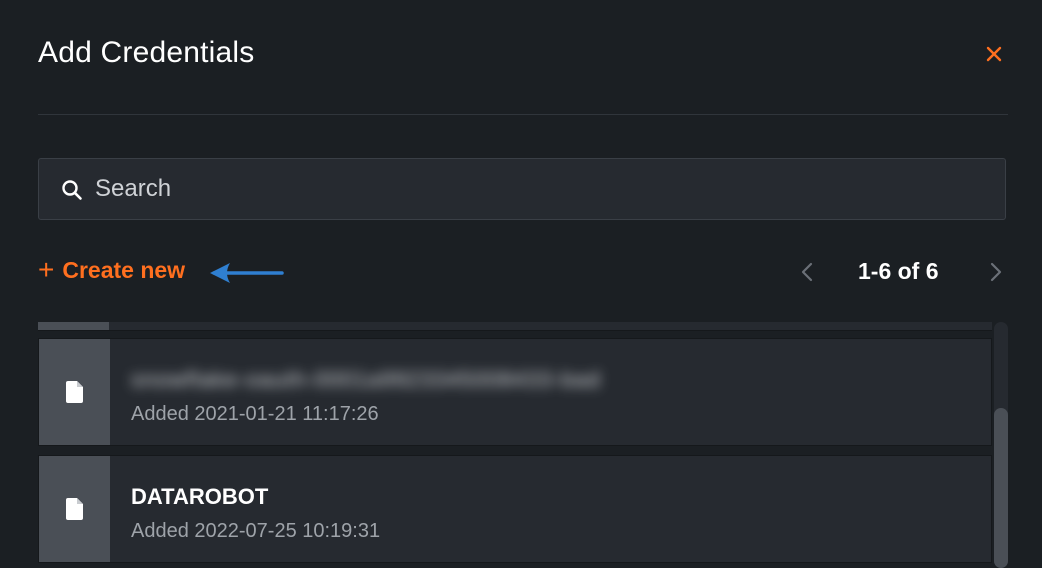 Image resolution: width=1042 pixels, height=568 pixels. What do you see at coordinates (255, 414) in the screenshot?
I see `credential-added-date: Added 2021-01-21 11:17:26` at bounding box center [255, 414].